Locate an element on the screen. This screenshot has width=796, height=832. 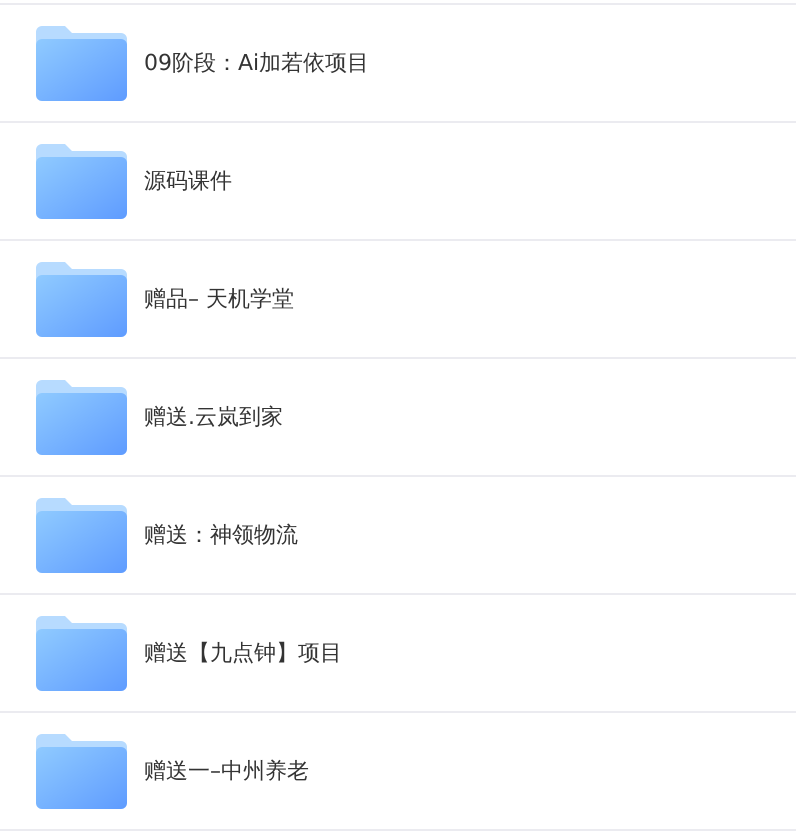
folder-name: 赠品– 天机学堂 is located at coordinates (219, 300).